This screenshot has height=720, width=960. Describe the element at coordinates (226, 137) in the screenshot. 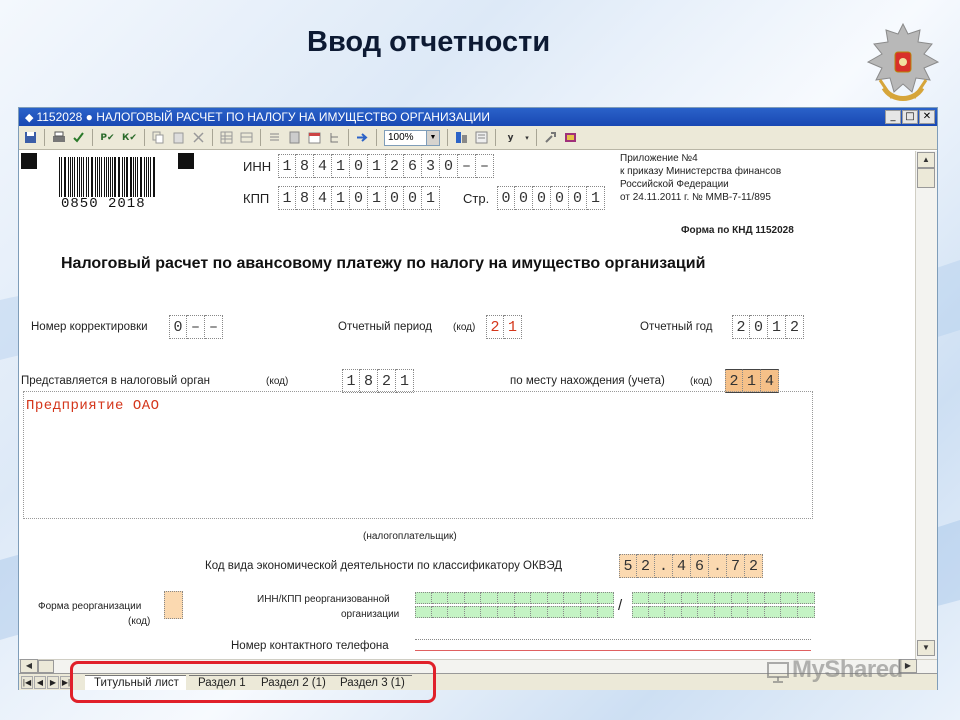

I see `table-icon` at that location.